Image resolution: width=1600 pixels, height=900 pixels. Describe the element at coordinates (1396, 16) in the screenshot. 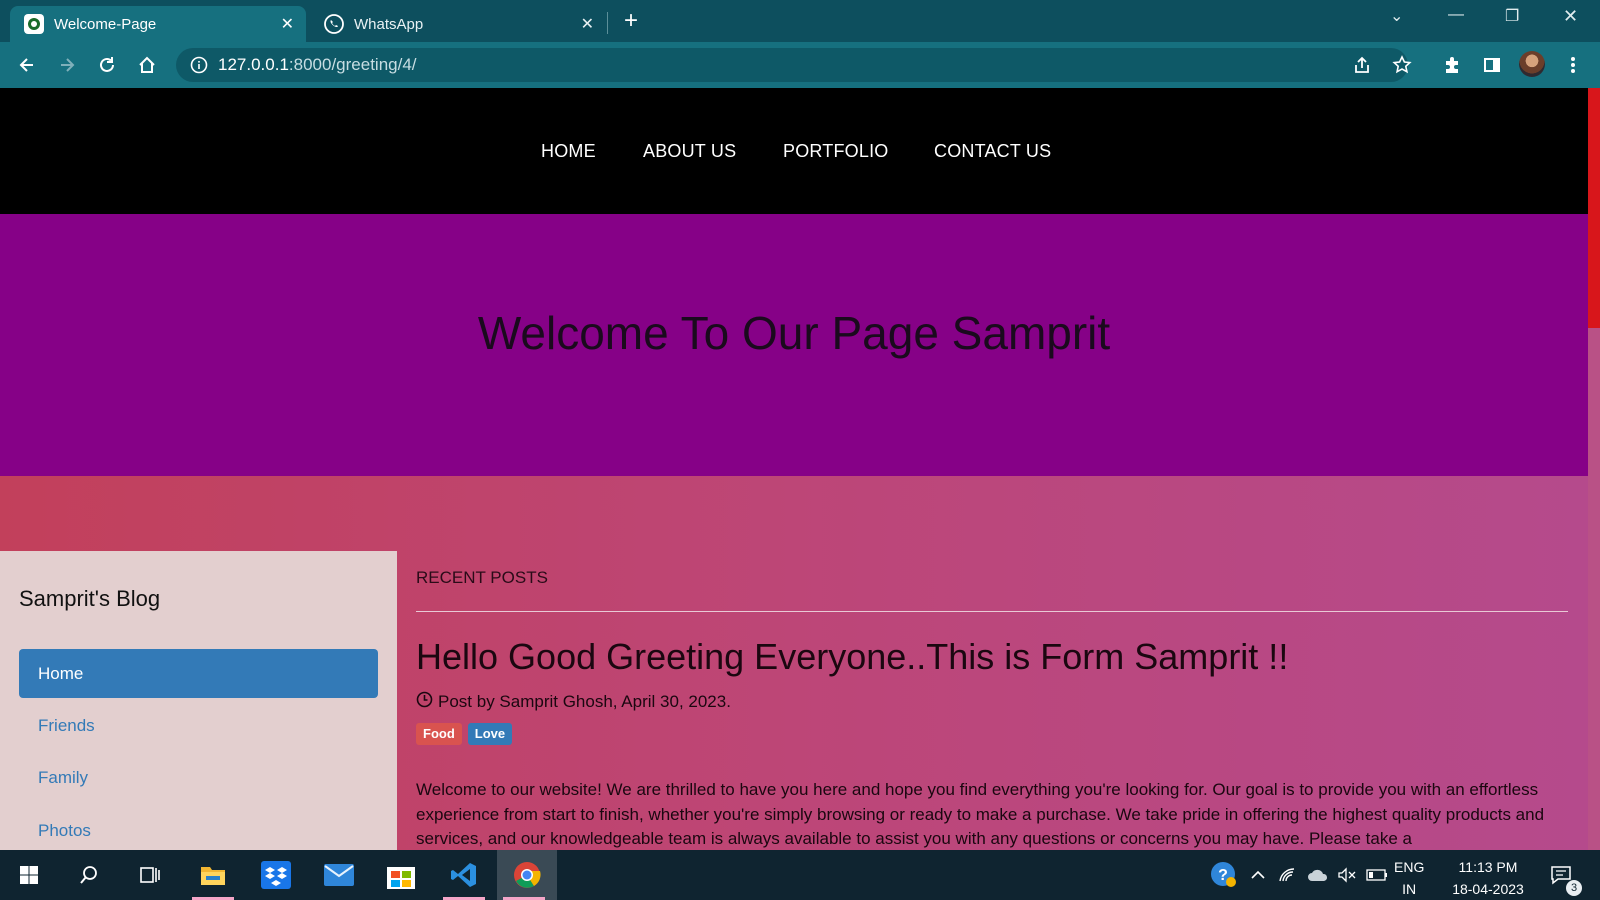

I see `tab-search-icon: ⌄` at that location.